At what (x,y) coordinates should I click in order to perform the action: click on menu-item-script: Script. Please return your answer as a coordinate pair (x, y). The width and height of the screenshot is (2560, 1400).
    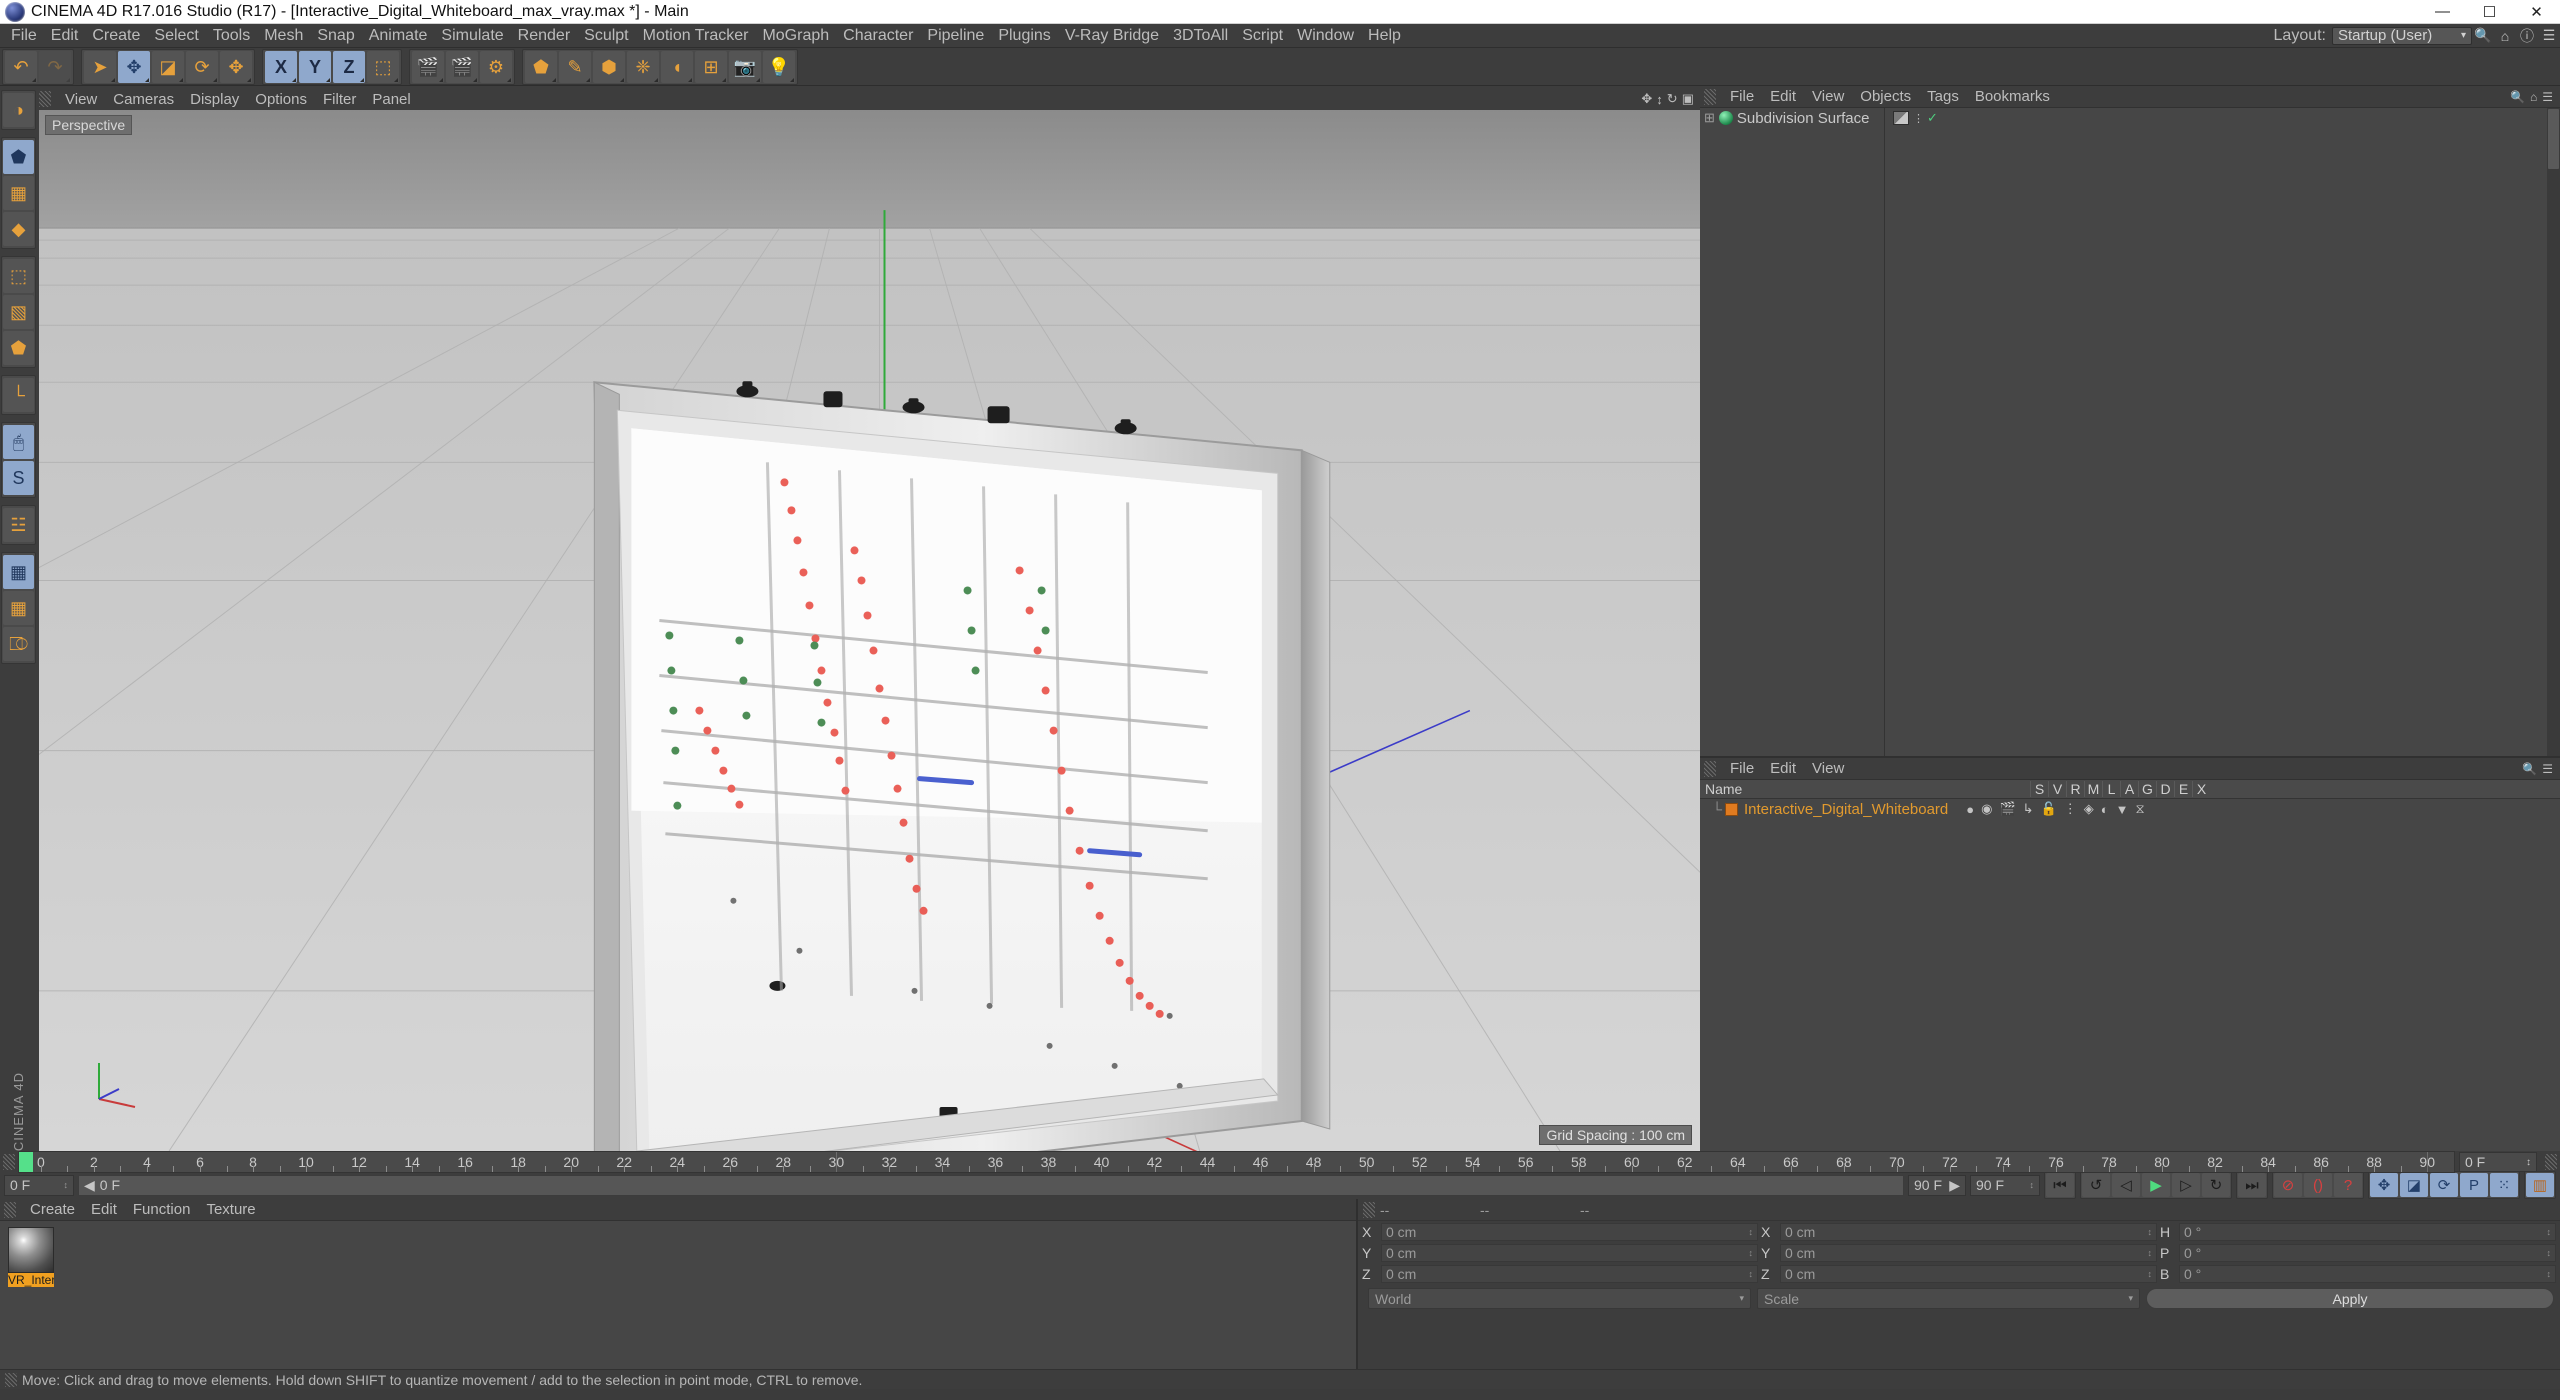
    Looking at the image, I should click on (1262, 36).